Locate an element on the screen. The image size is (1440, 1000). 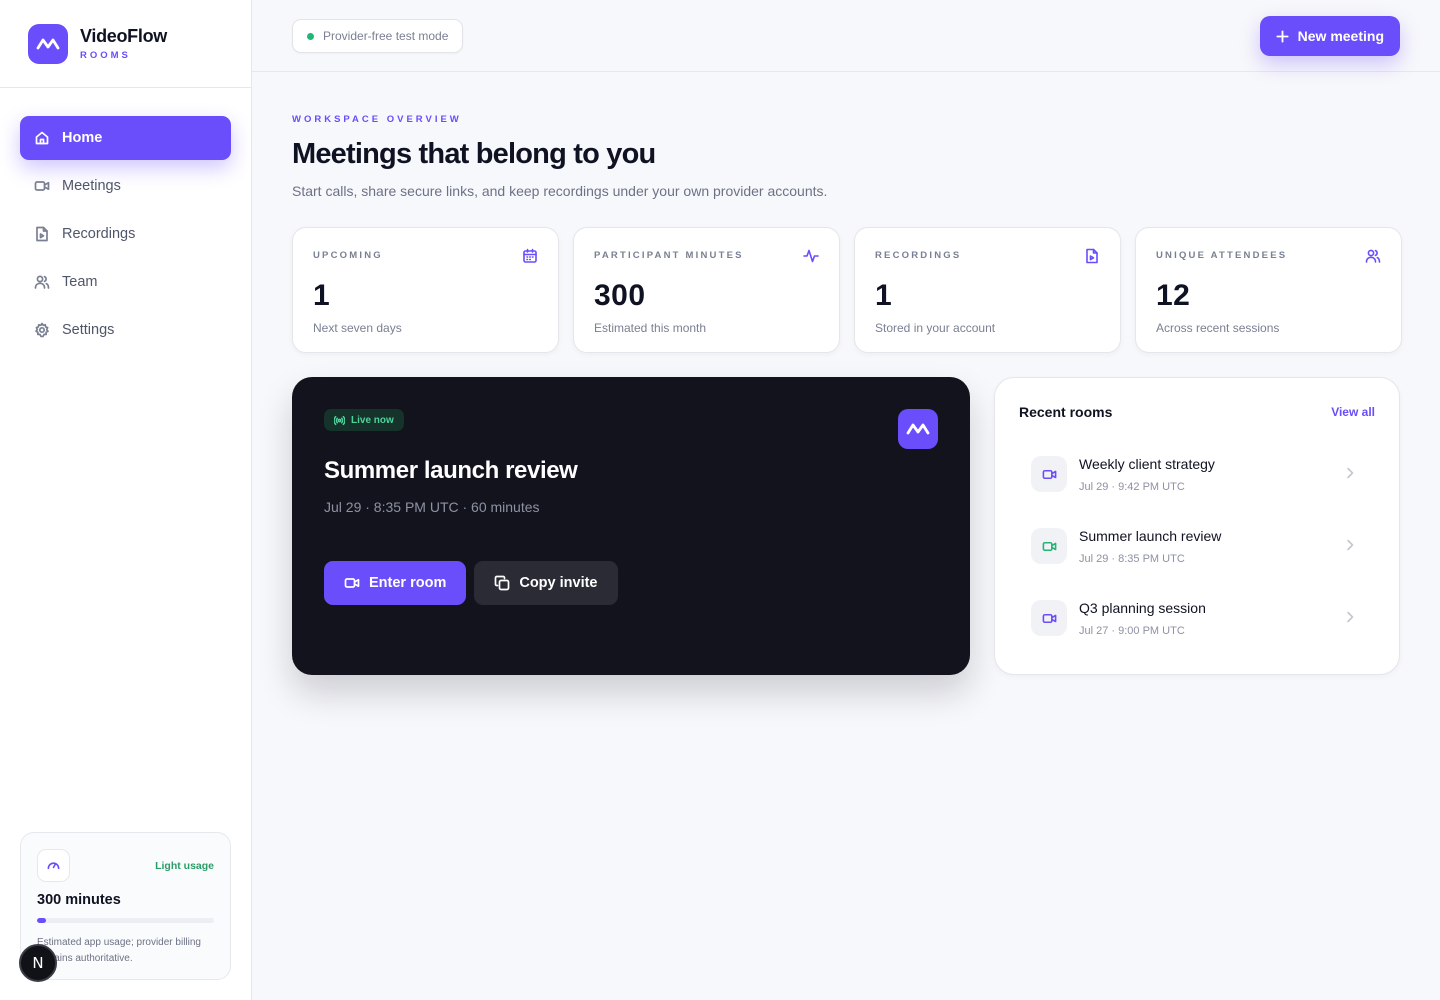
new-meeting-button: New meeting is located at coordinates (1329, 36).